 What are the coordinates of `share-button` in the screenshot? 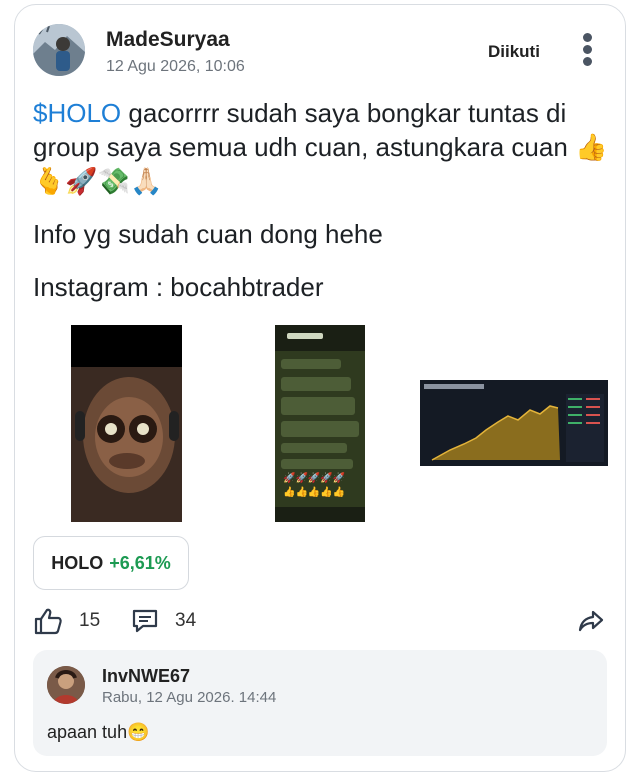 It's located at (591, 621).